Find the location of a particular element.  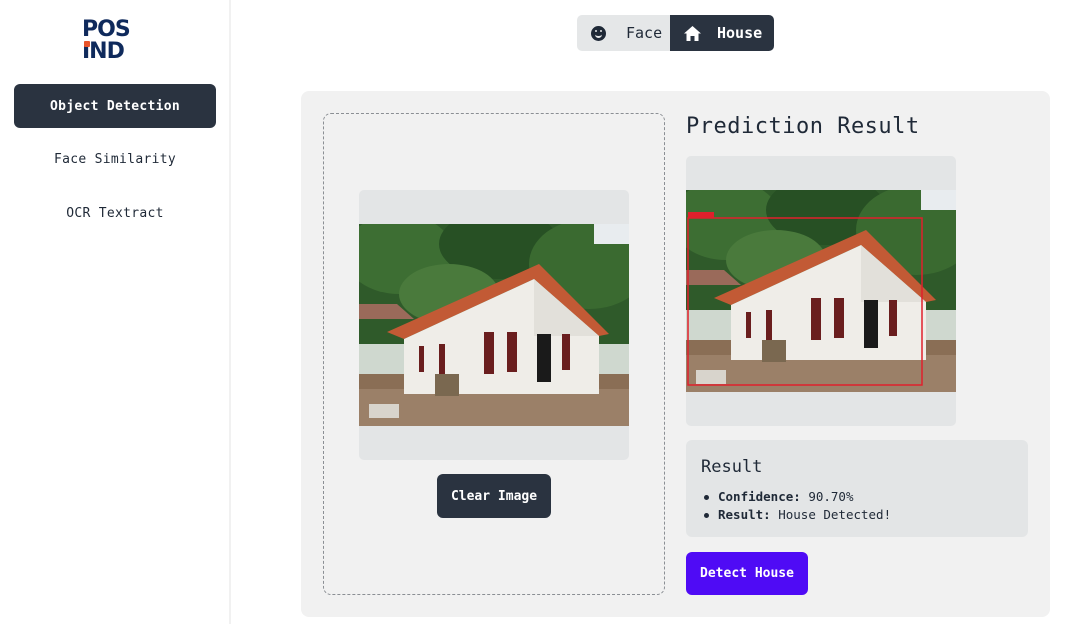

mode-toggle: Face House is located at coordinates (675, 33).